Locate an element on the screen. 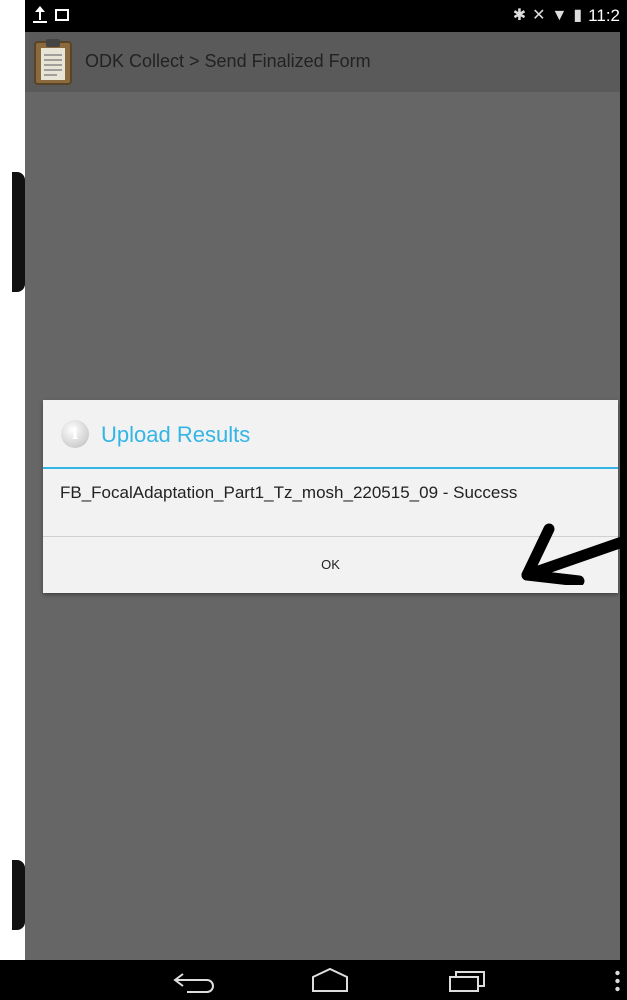  recent-apps-icon is located at coordinates (467, 981).